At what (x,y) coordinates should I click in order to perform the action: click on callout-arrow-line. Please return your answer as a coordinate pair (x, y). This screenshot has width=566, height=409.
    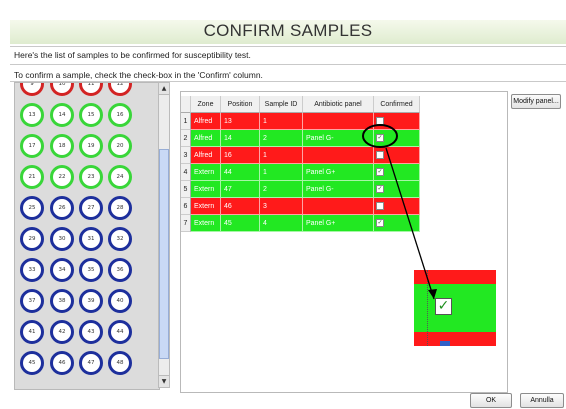
    Looking at the image, I should click on (410, 223).